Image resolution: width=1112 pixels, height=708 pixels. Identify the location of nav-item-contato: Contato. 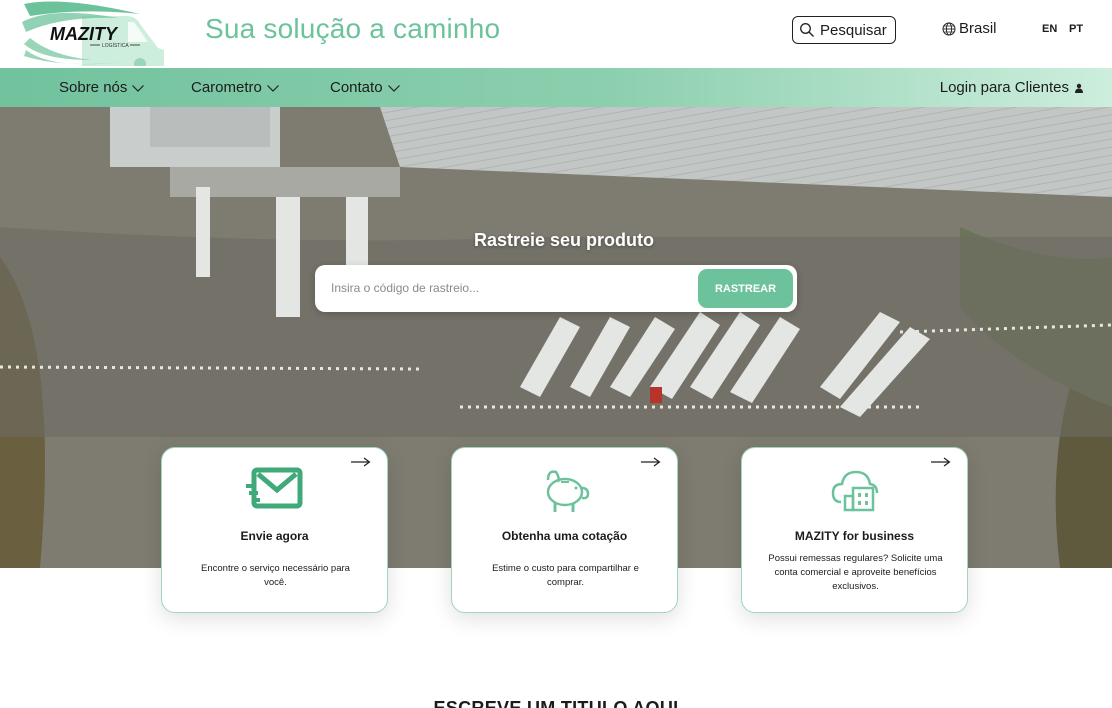
(365, 87).